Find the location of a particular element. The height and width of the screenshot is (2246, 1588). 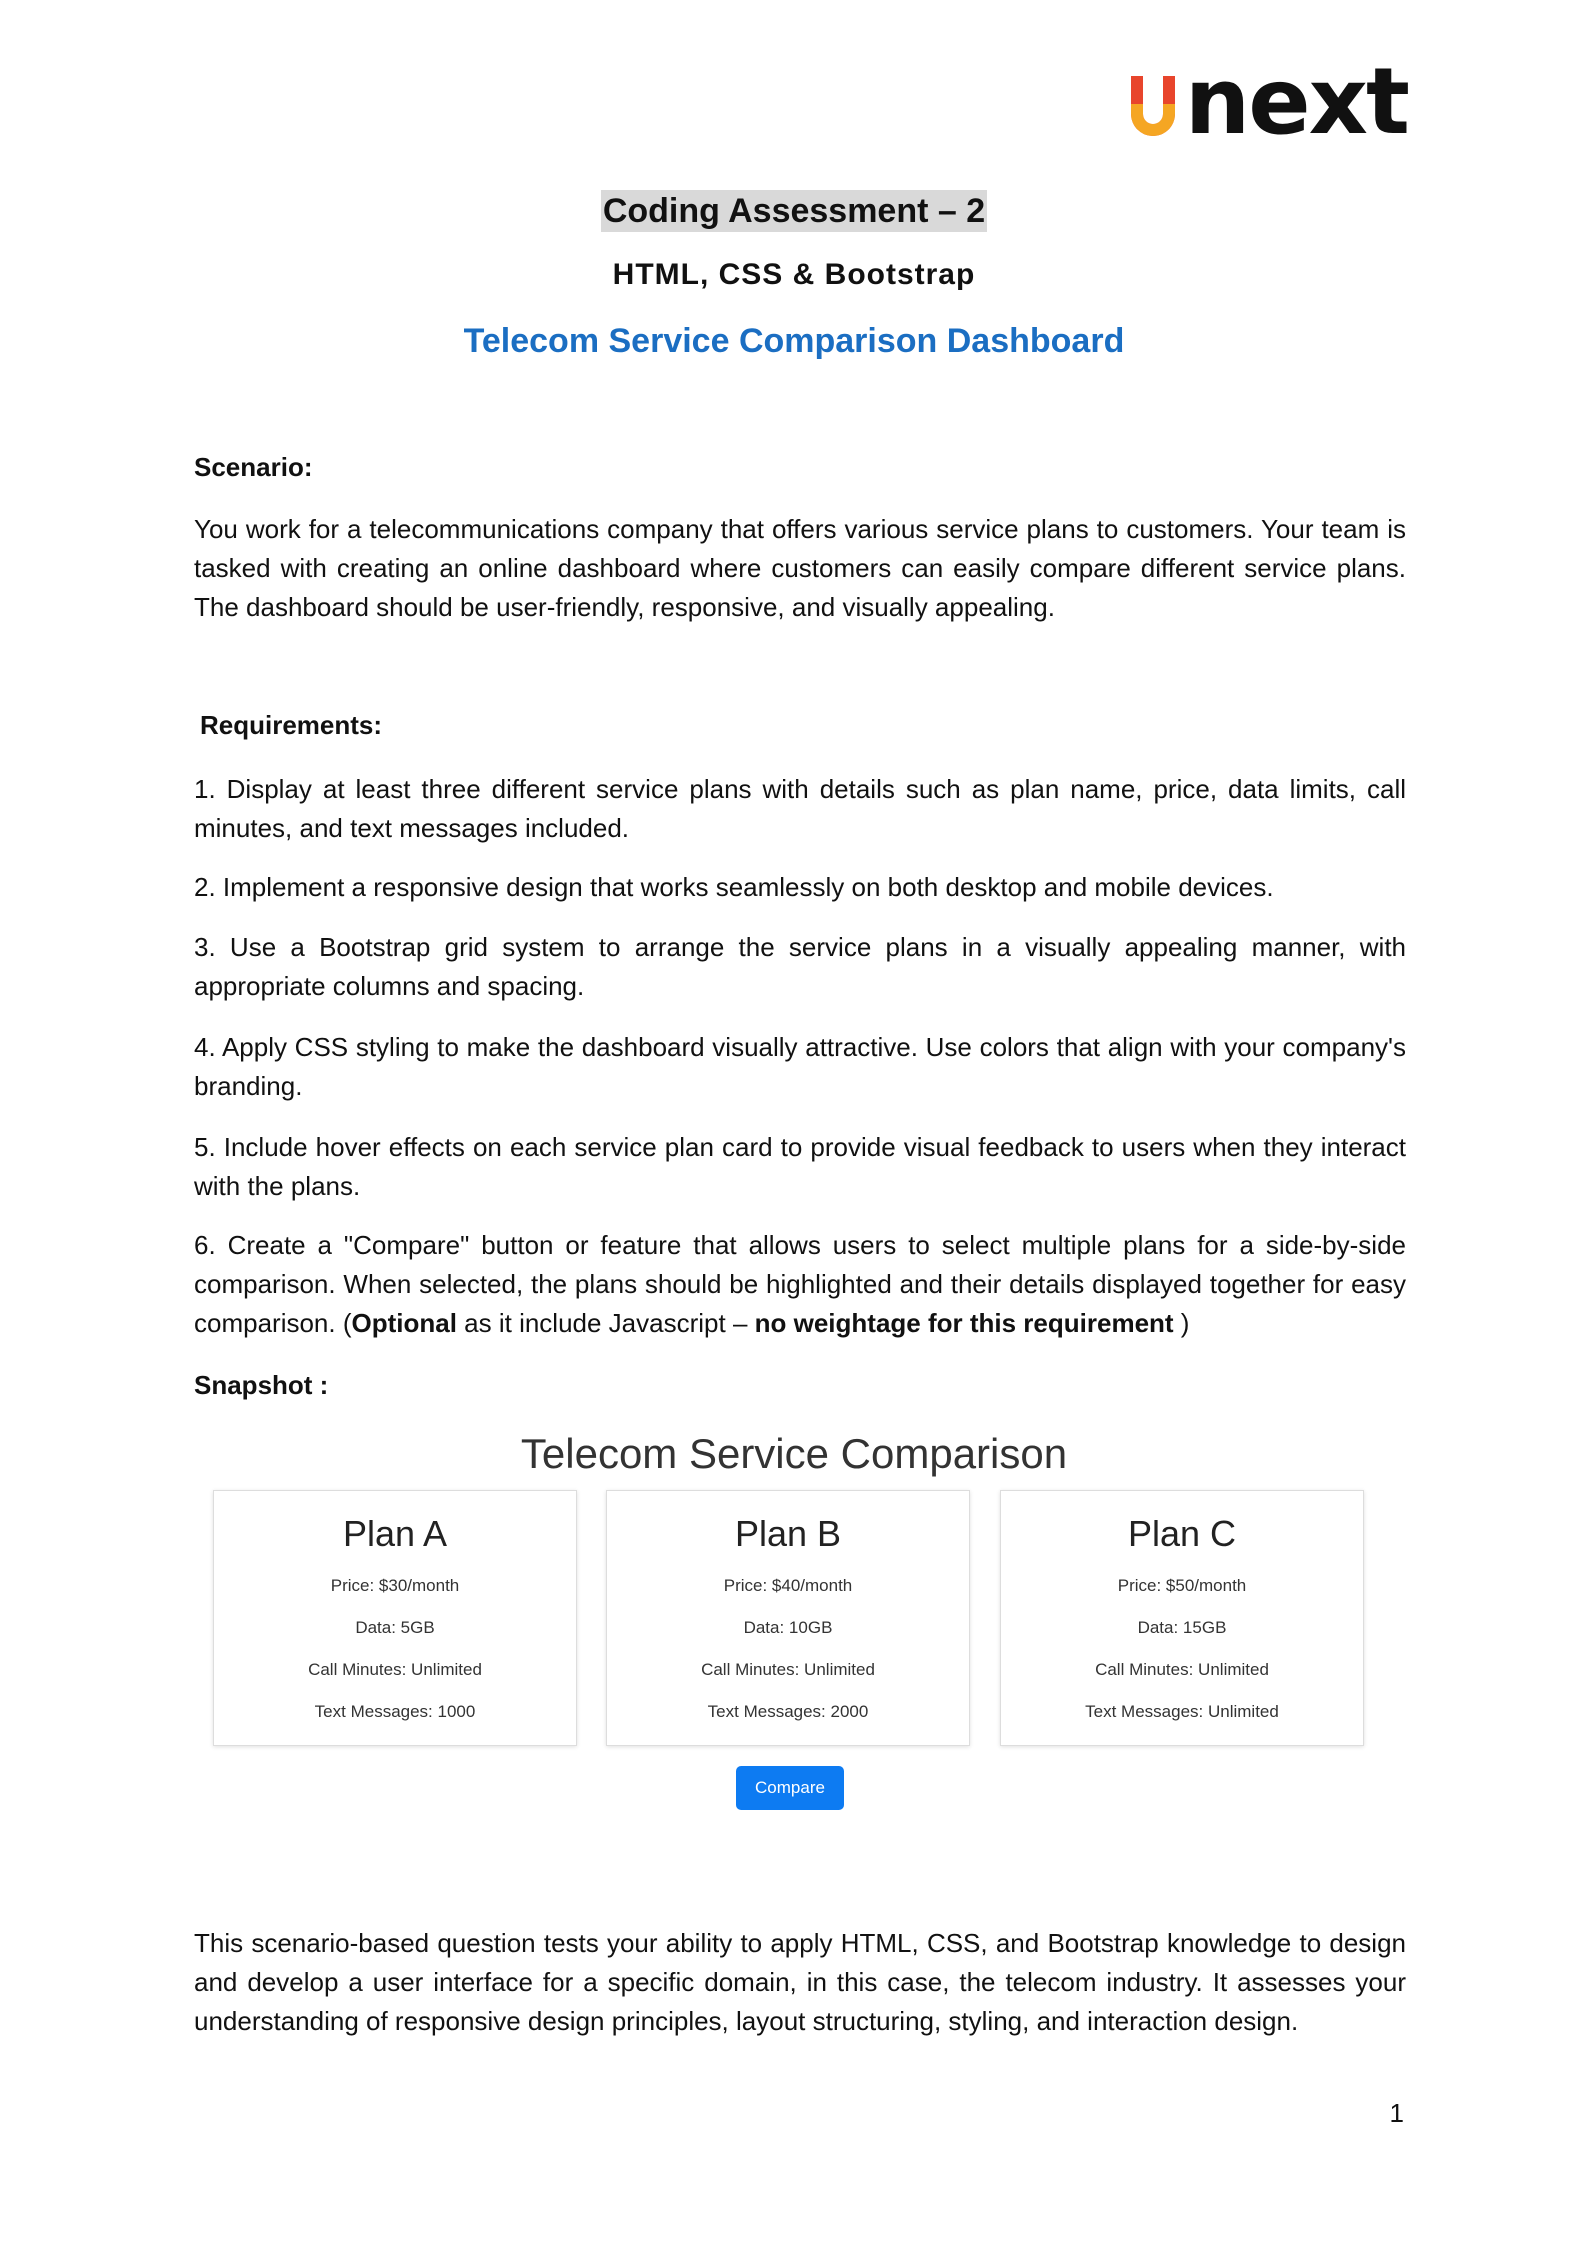

unext-u-icon is located at coordinates (1153, 105).